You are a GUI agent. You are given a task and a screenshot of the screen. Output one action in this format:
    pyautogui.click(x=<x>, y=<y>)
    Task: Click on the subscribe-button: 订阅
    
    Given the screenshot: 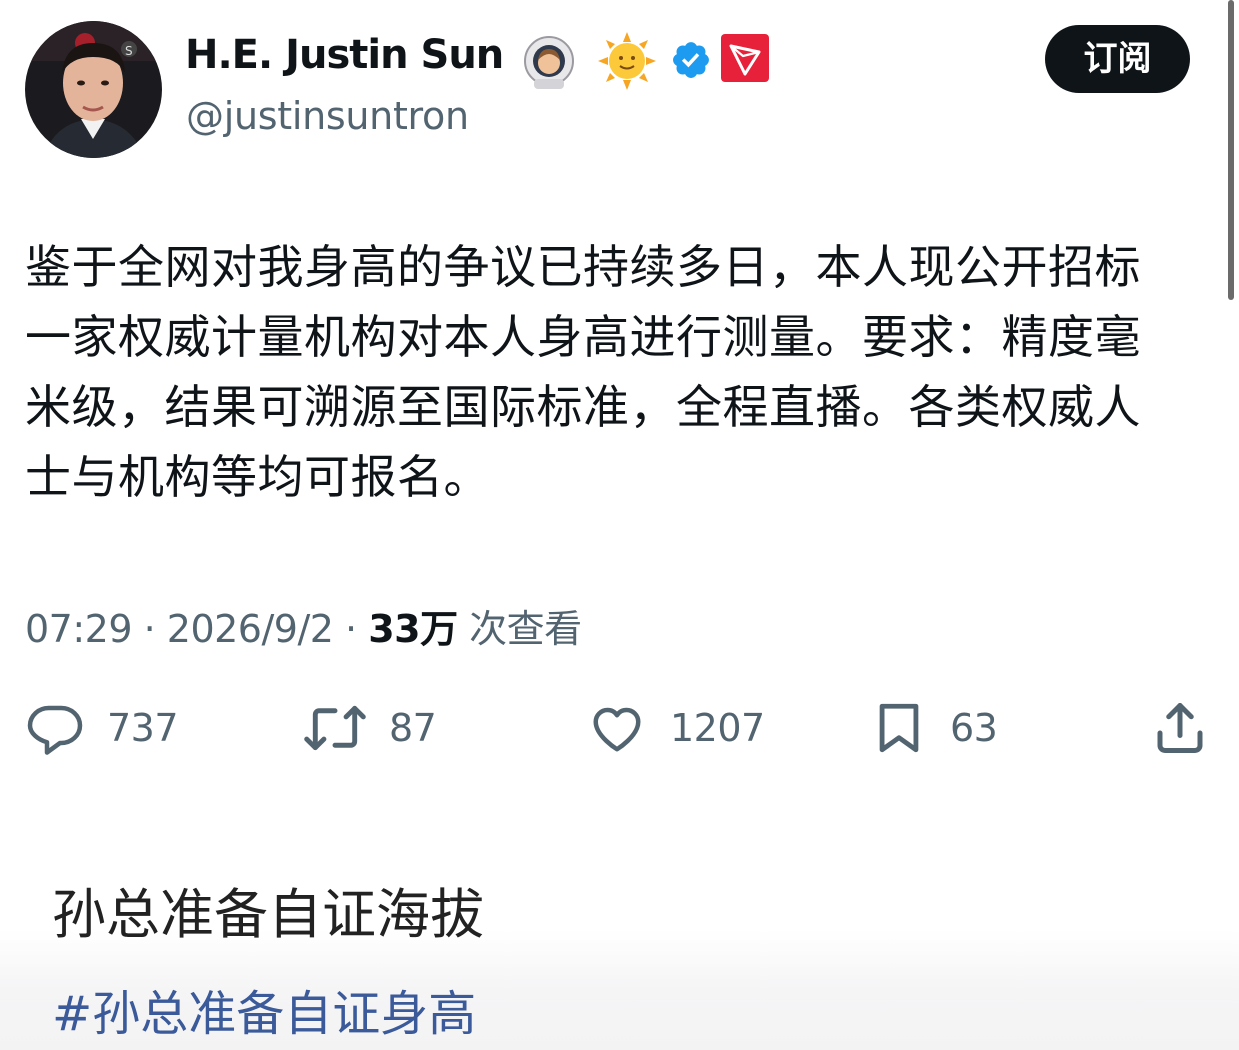 What is the action you would take?
    pyautogui.click(x=1117, y=59)
    